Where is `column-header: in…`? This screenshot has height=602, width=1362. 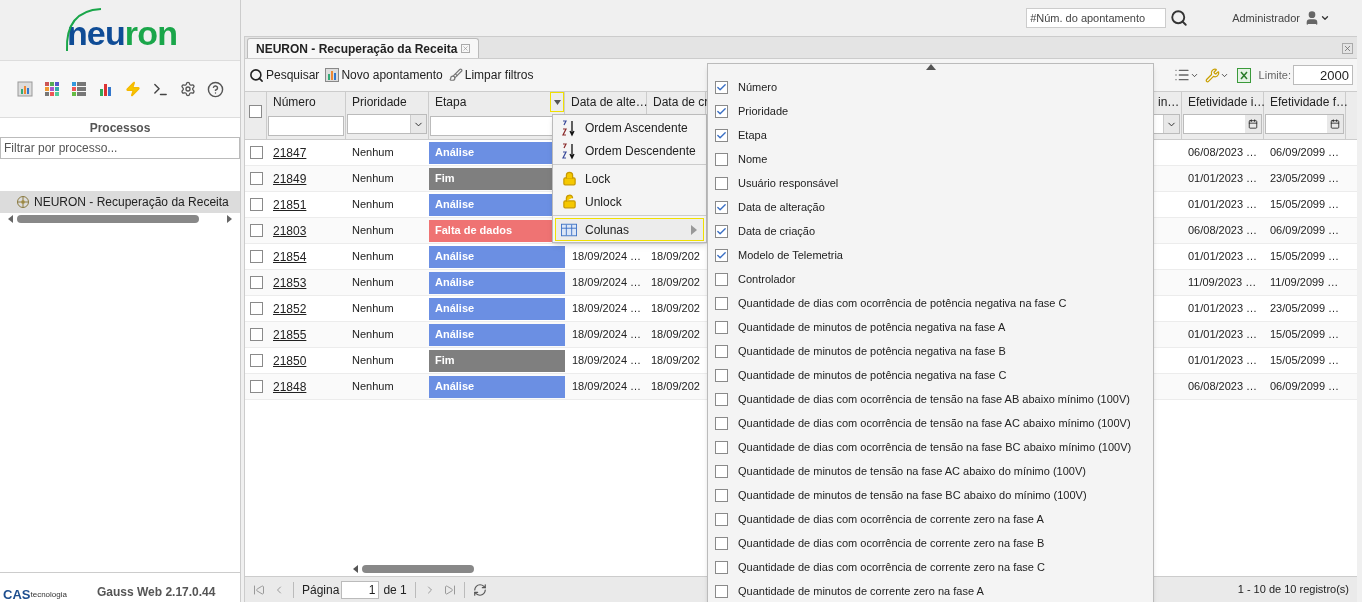
column-header: in… is located at coordinates (1166, 102).